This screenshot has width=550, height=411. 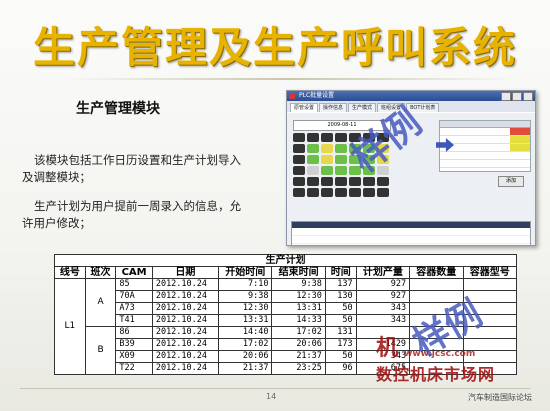 What do you see at coordinates (134, 332) in the screenshot?
I see `table-cell: 86` at bounding box center [134, 332].